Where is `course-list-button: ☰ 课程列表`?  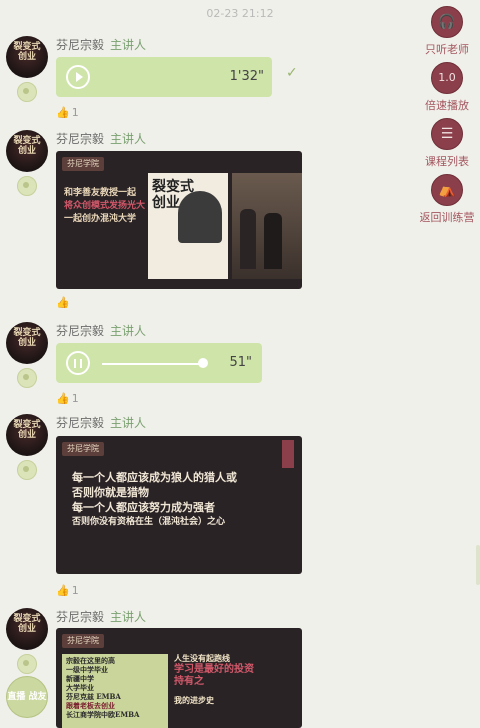 course-list-button: ☰ 课程列表 is located at coordinates (447, 143).